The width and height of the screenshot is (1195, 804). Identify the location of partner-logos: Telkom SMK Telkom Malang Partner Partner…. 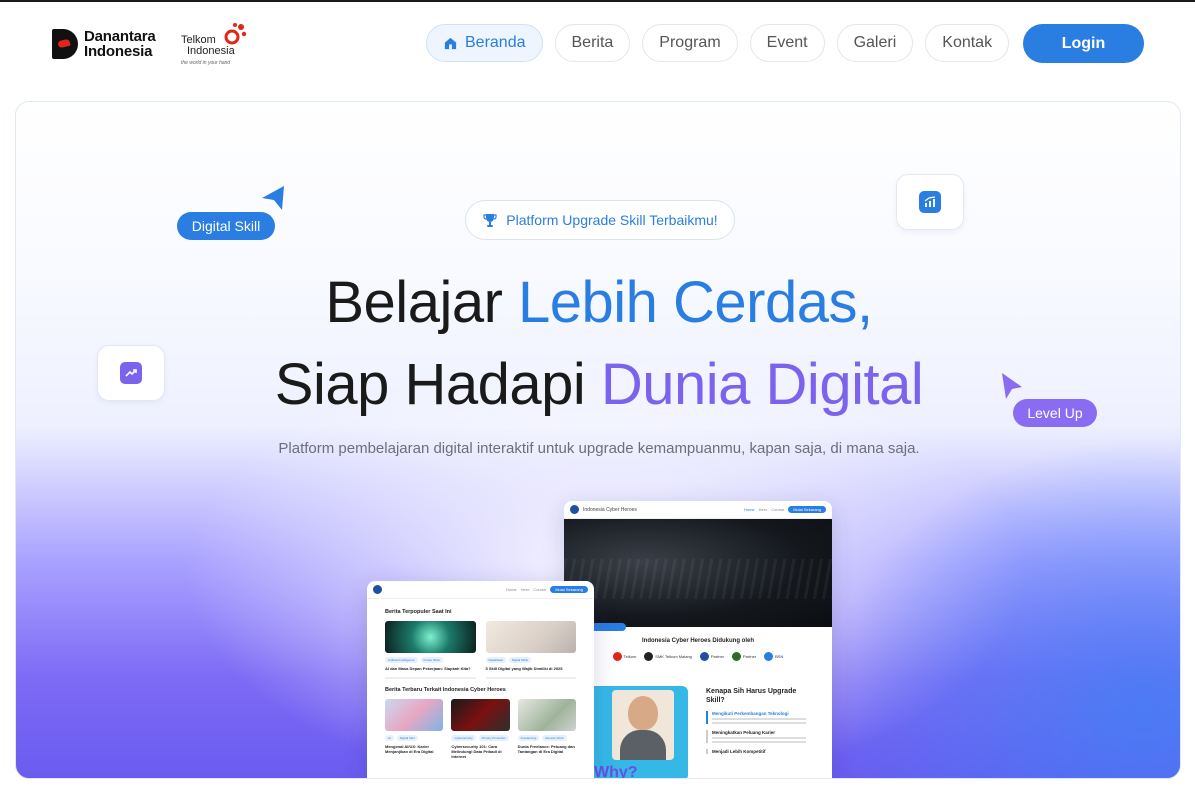
(698, 656).